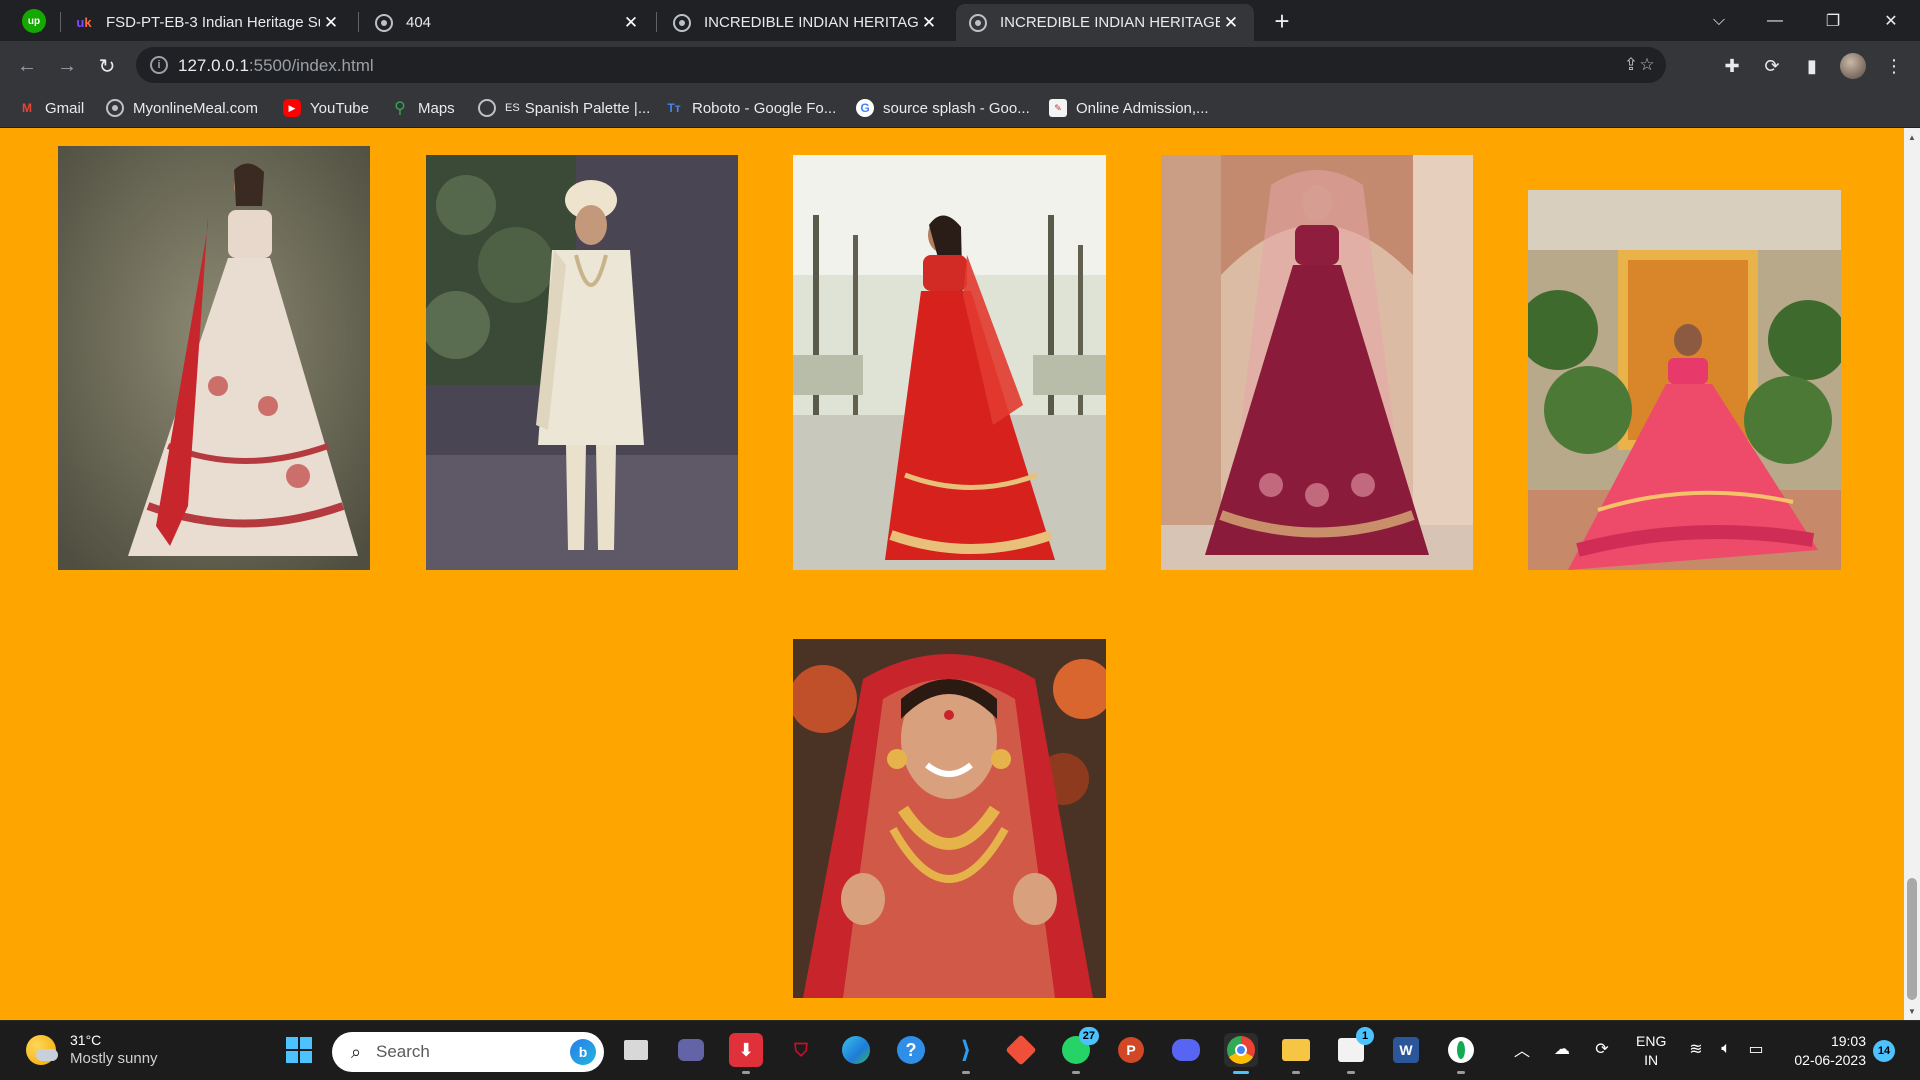  What do you see at coordinates (949, 818) in the screenshot?
I see `photo-bride-portrait` at bounding box center [949, 818].